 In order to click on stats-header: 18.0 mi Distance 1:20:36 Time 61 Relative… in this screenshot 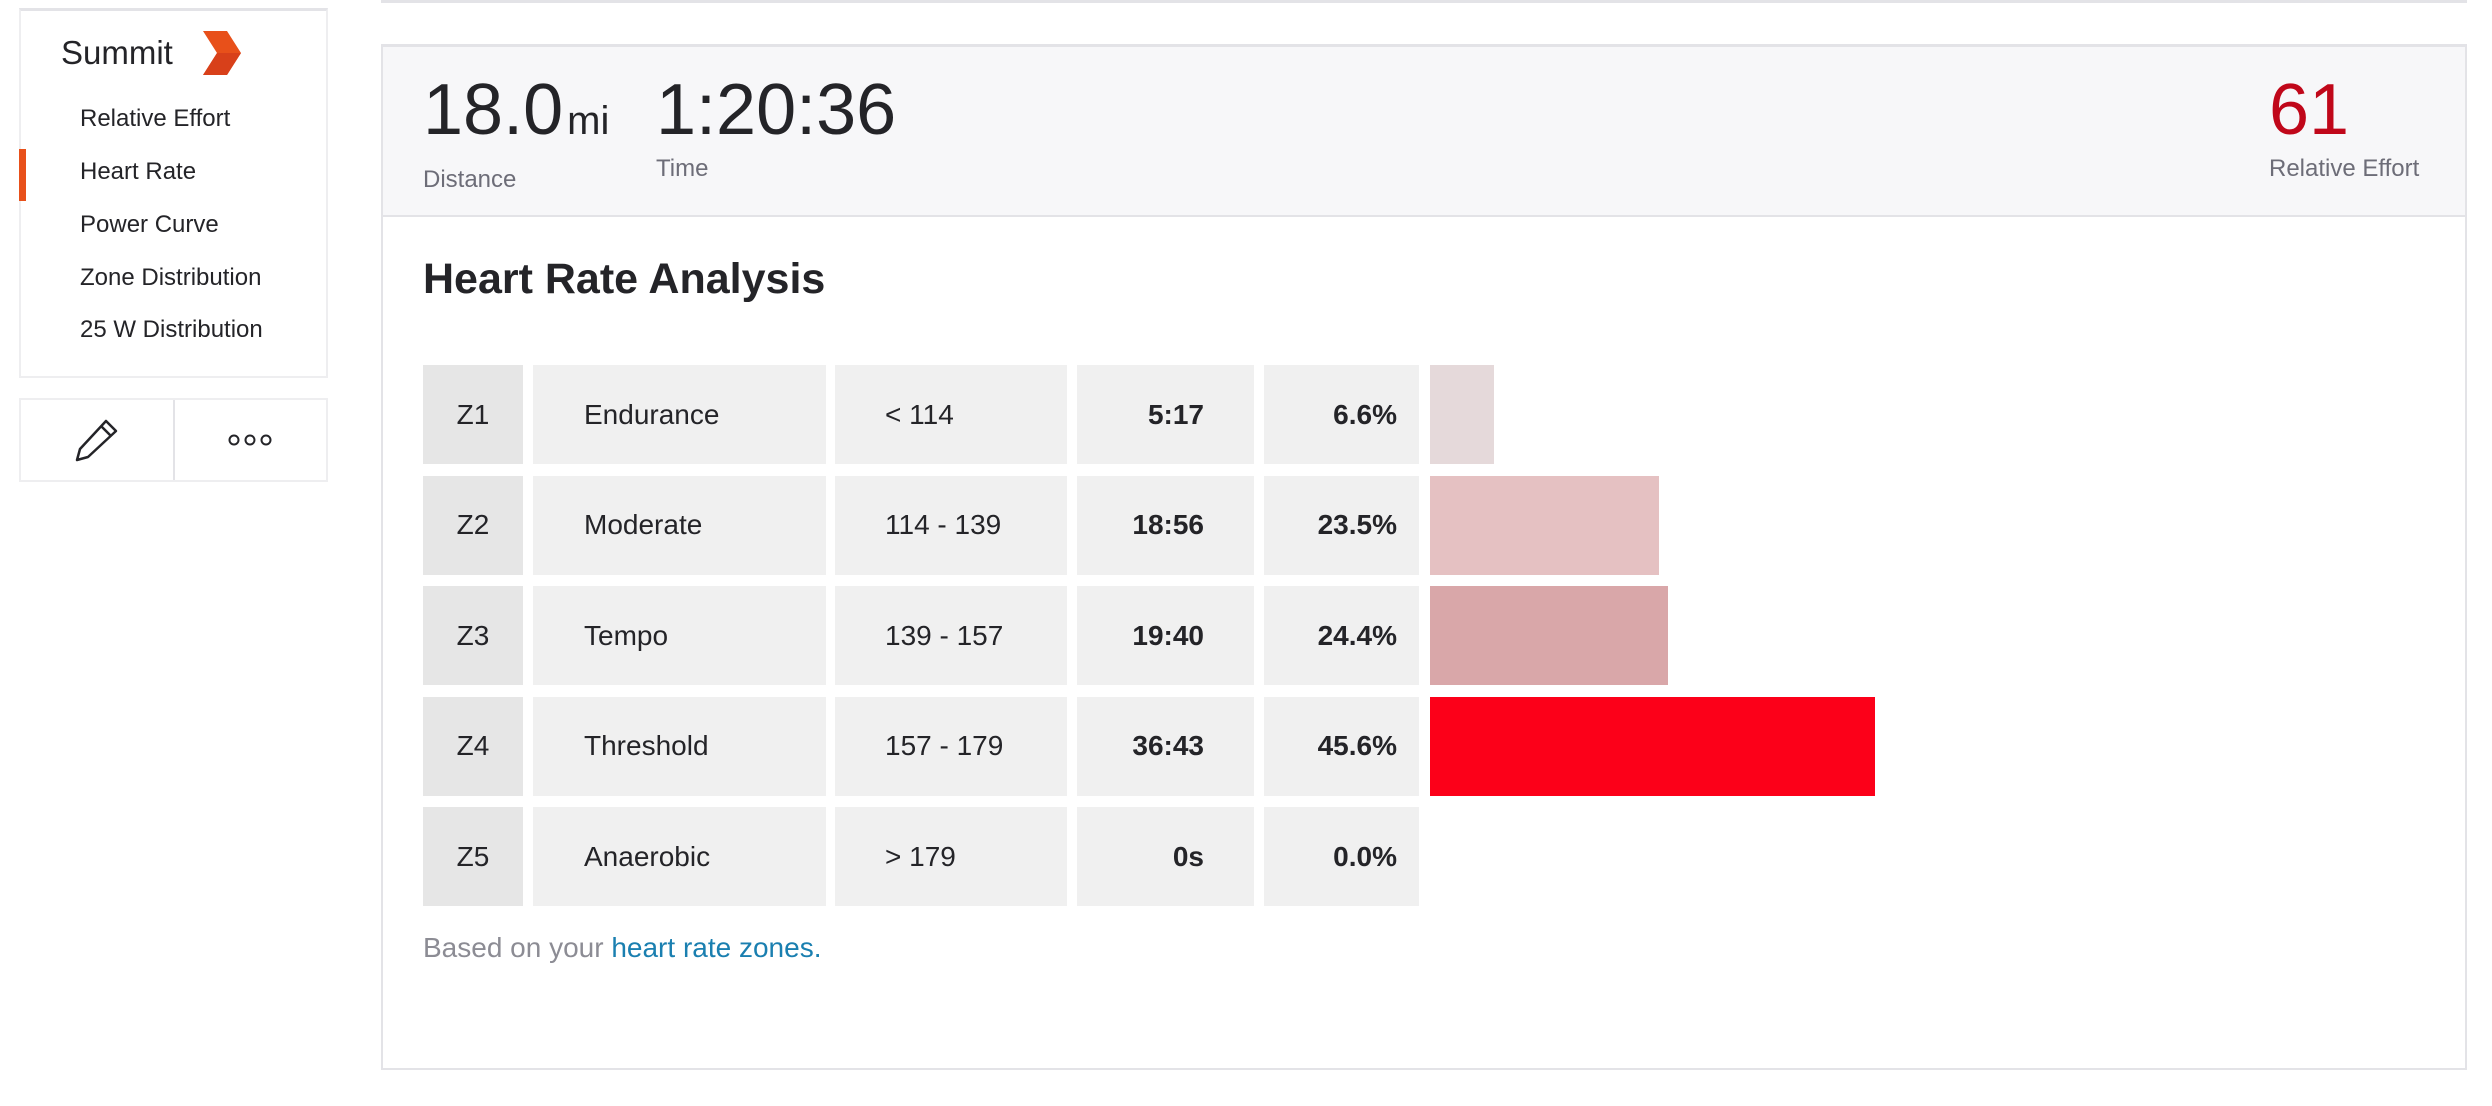, I will do `click(1424, 132)`.